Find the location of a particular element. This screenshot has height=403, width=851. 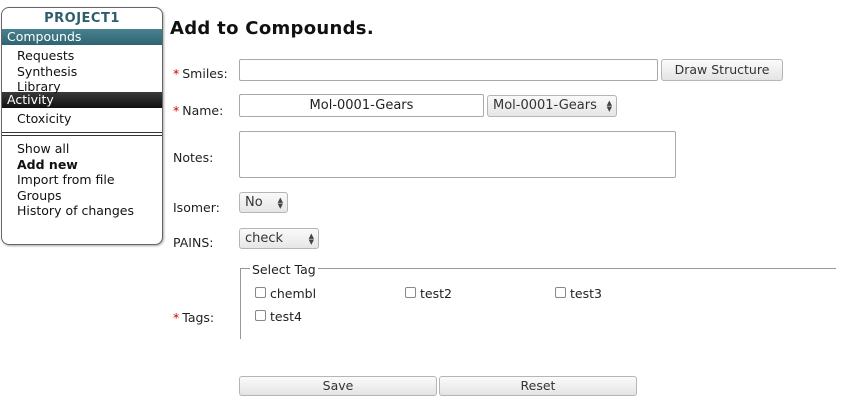

draw-structure-button: Draw Structure is located at coordinates (722, 70).